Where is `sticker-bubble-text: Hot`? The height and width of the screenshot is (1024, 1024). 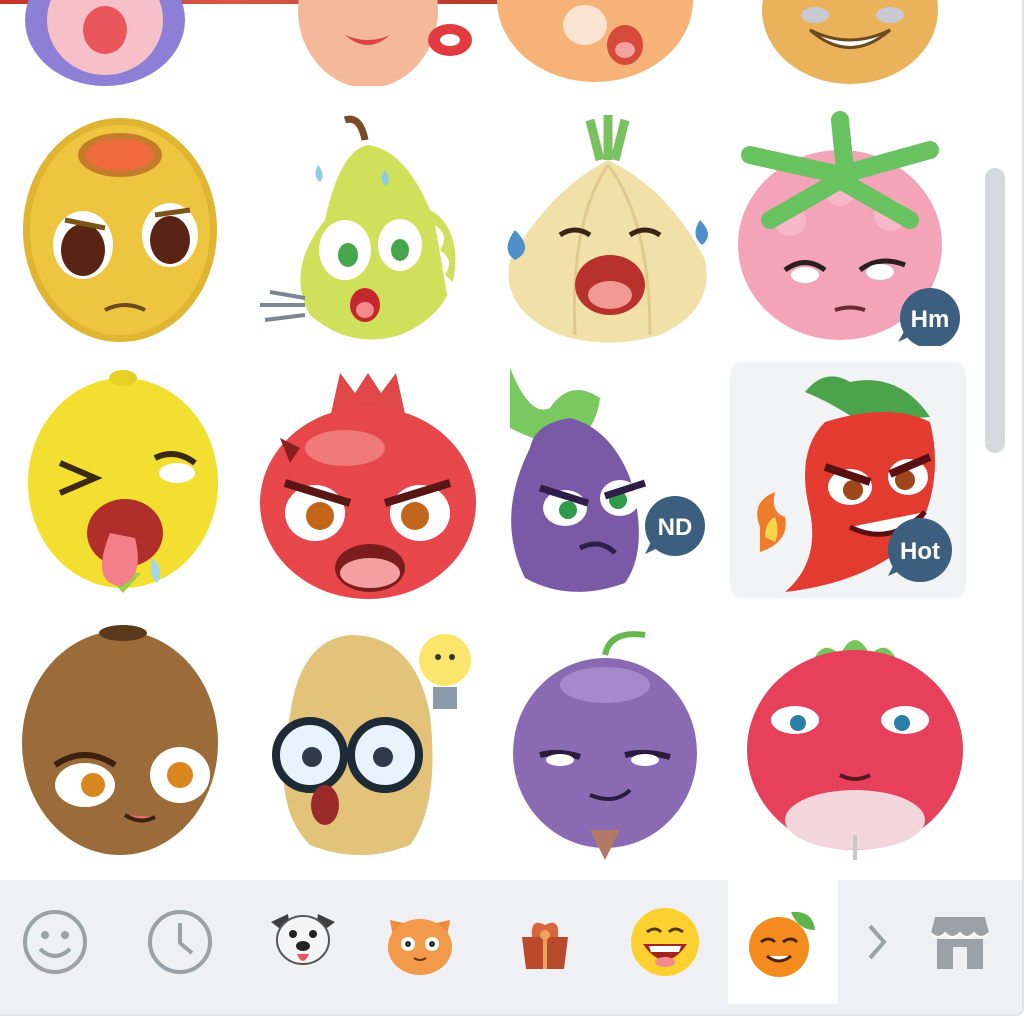
sticker-bubble-text: Hot is located at coordinates (920, 551).